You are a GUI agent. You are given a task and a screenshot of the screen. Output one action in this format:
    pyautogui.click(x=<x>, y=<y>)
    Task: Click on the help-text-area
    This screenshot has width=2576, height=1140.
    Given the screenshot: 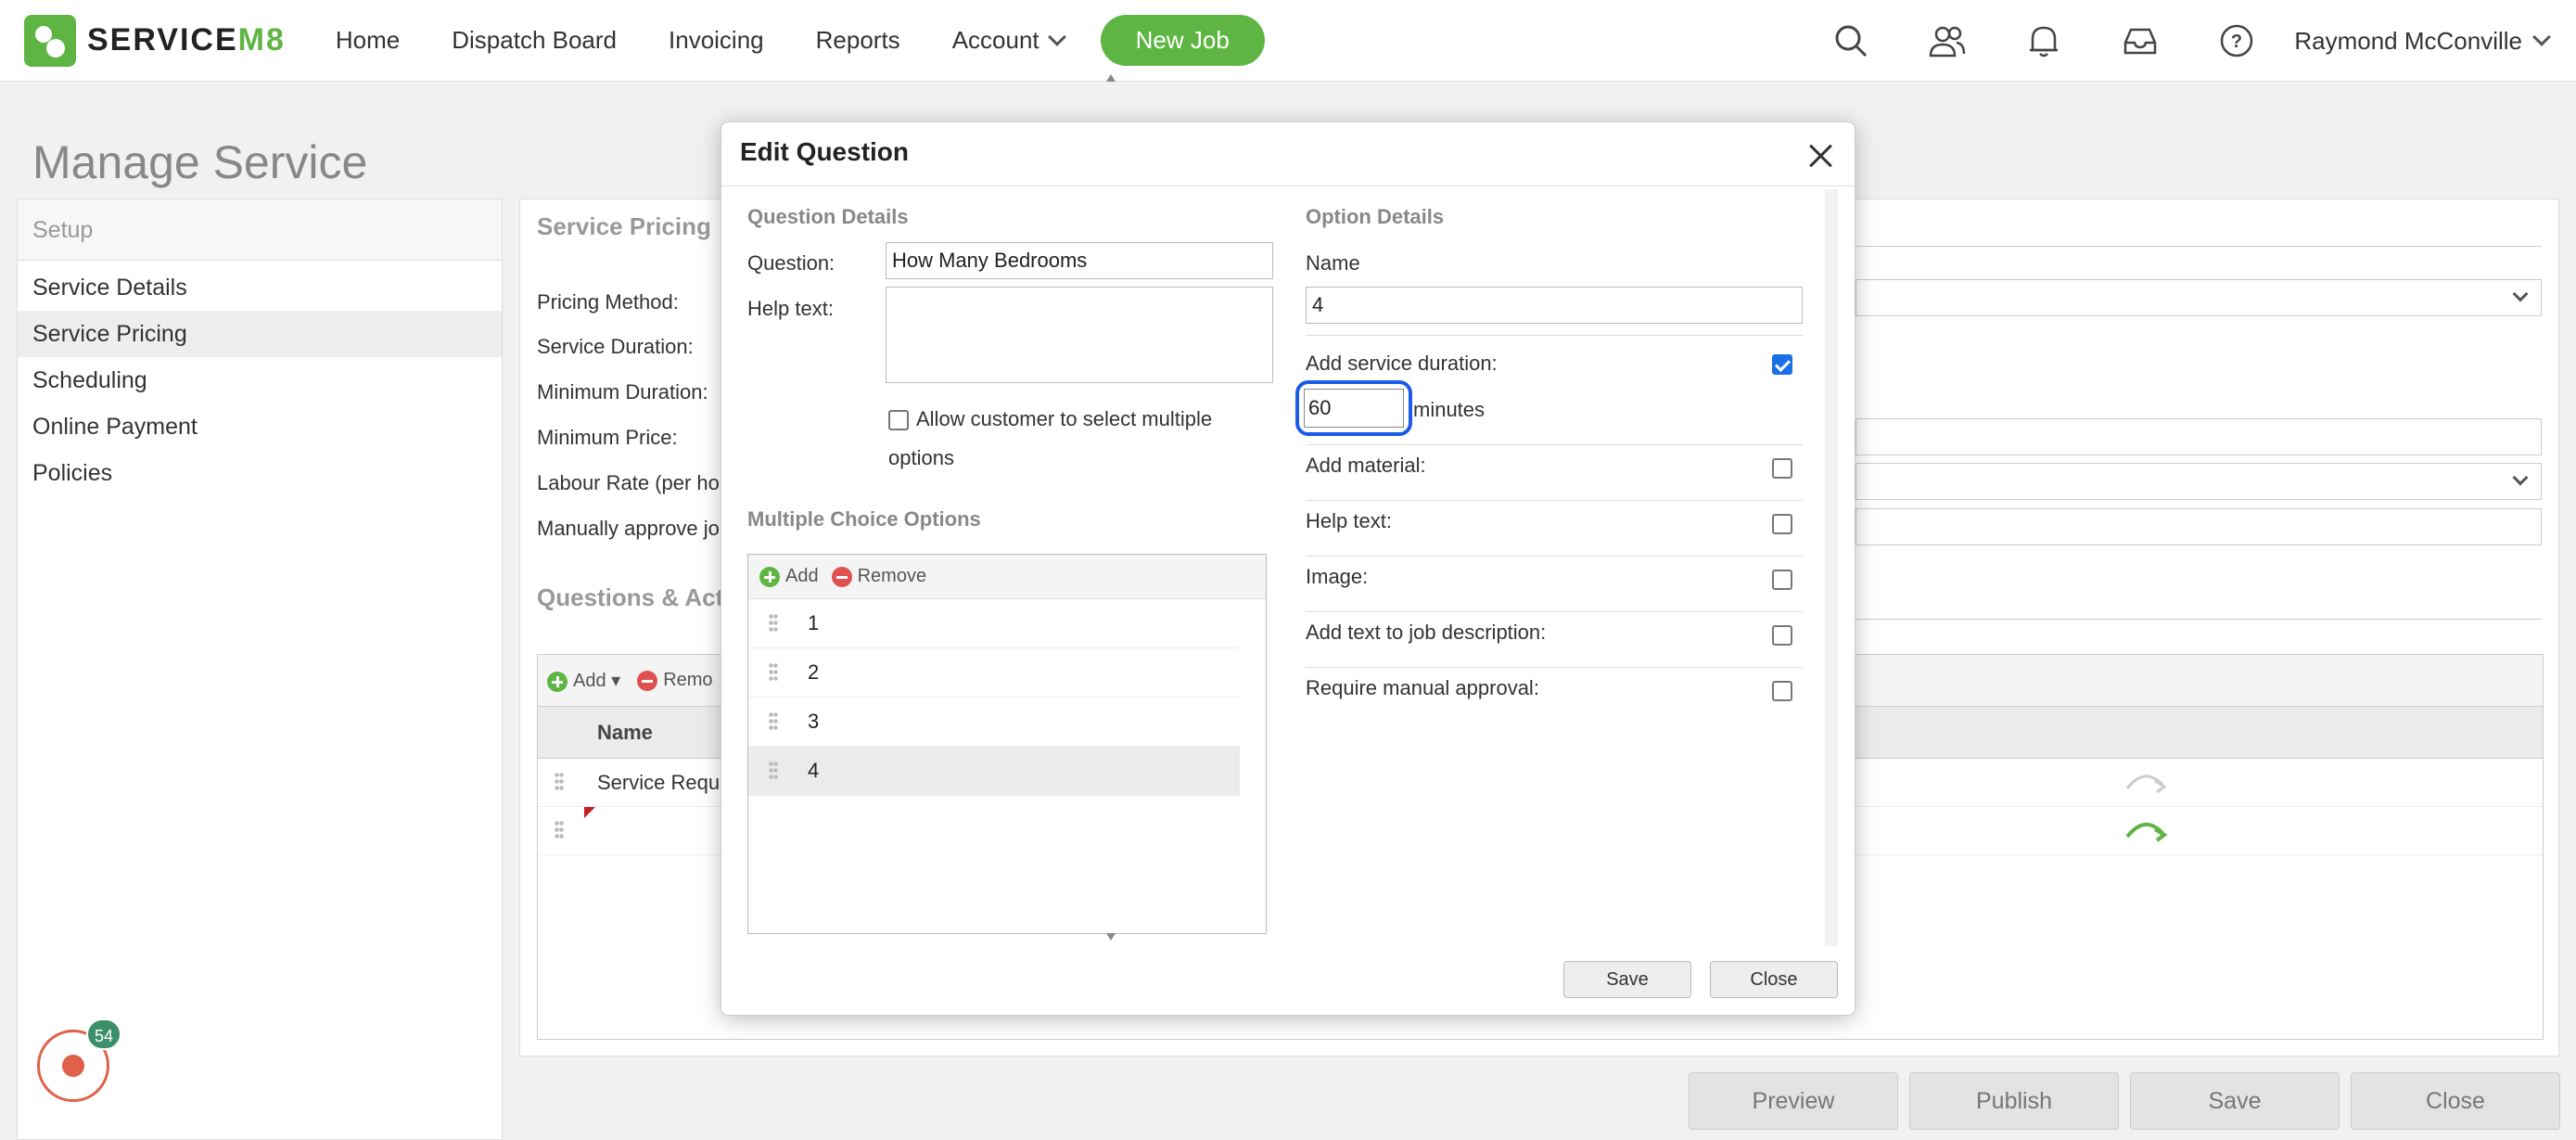 What is the action you would take?
    pyautogui.click(x=1079, y=335)
    